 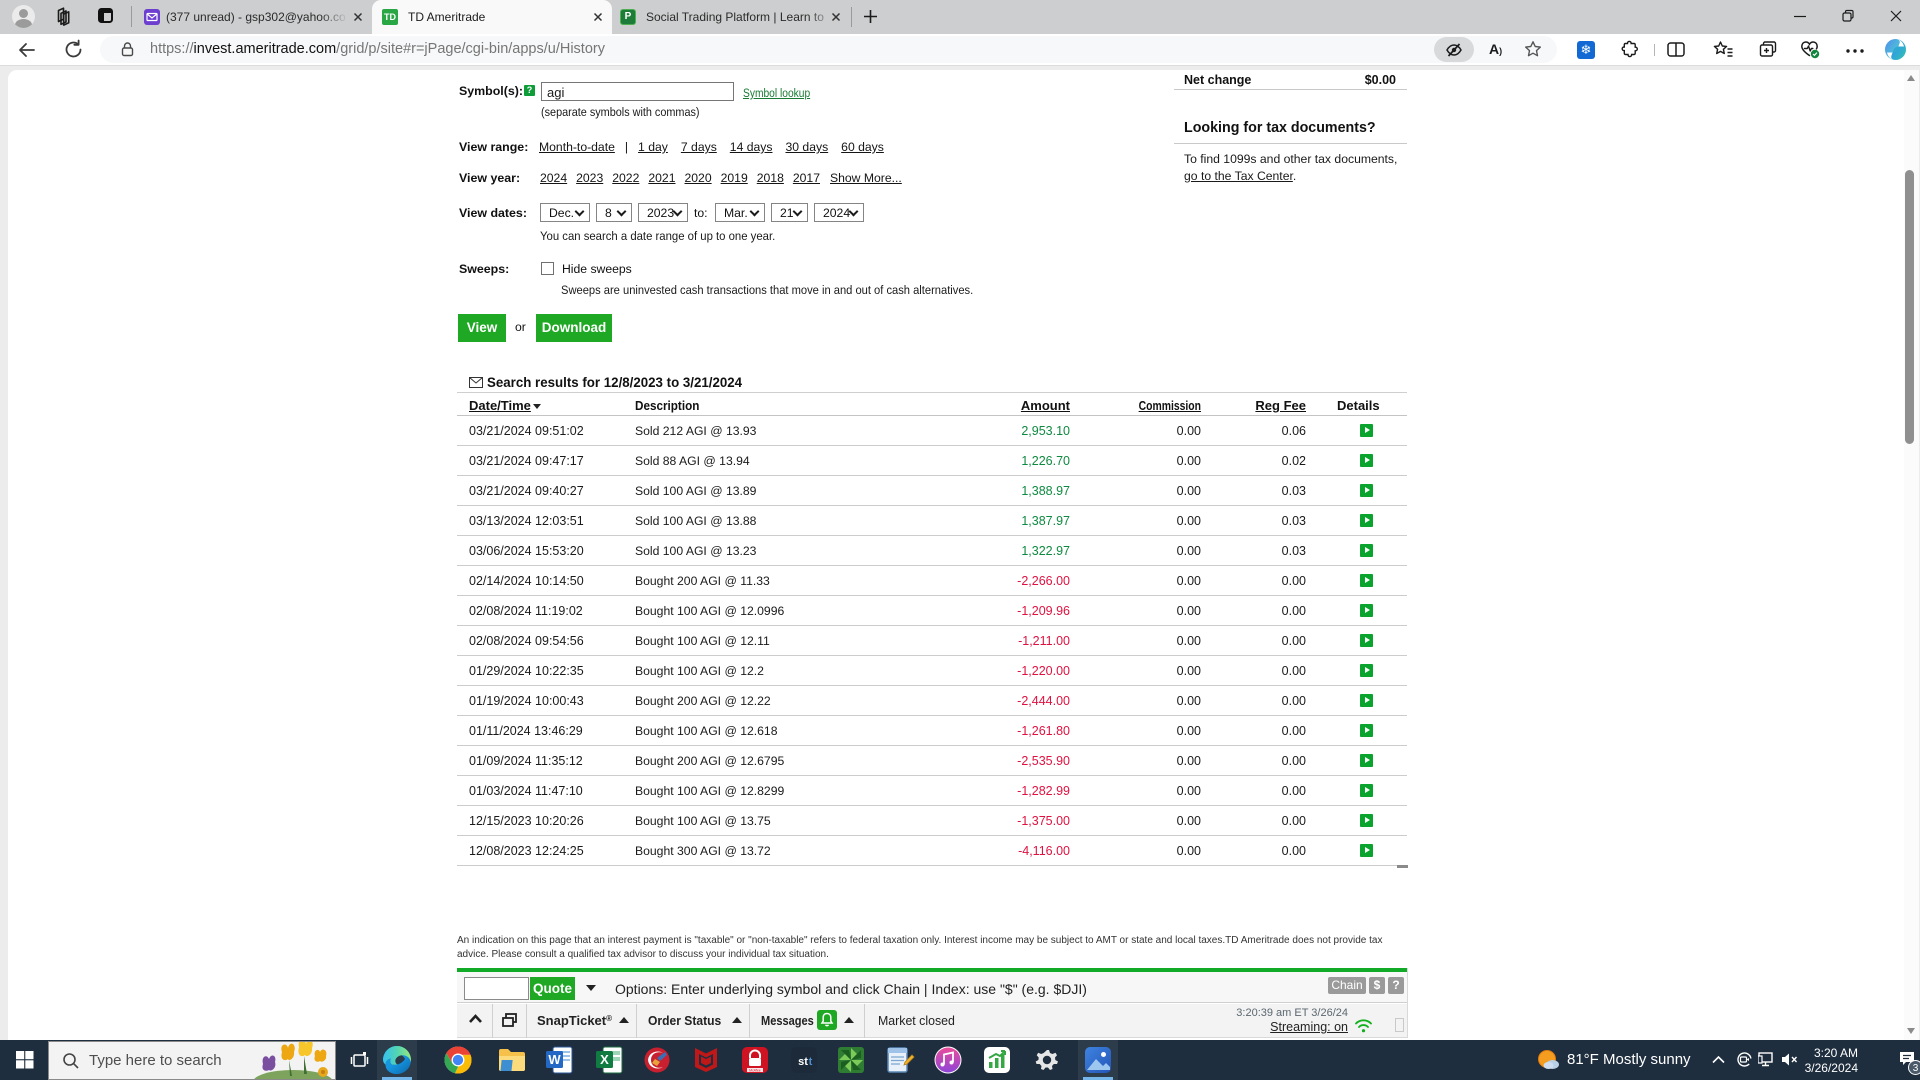 I want to click on svg-text: W, so click(x=554, y=1059).